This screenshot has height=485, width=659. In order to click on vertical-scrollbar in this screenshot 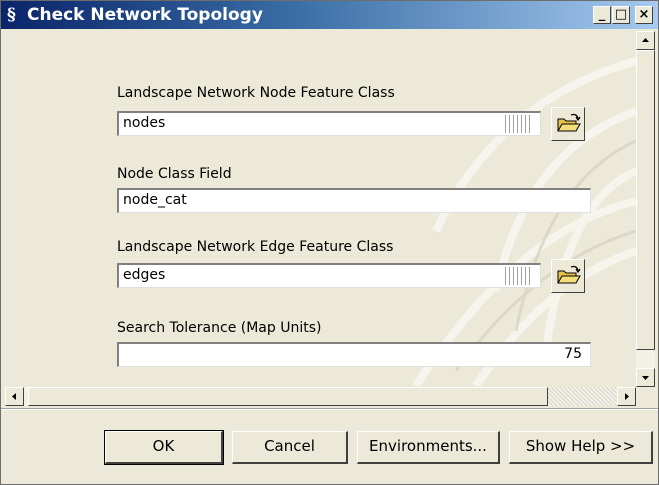, I will do `click(645, 209)`.